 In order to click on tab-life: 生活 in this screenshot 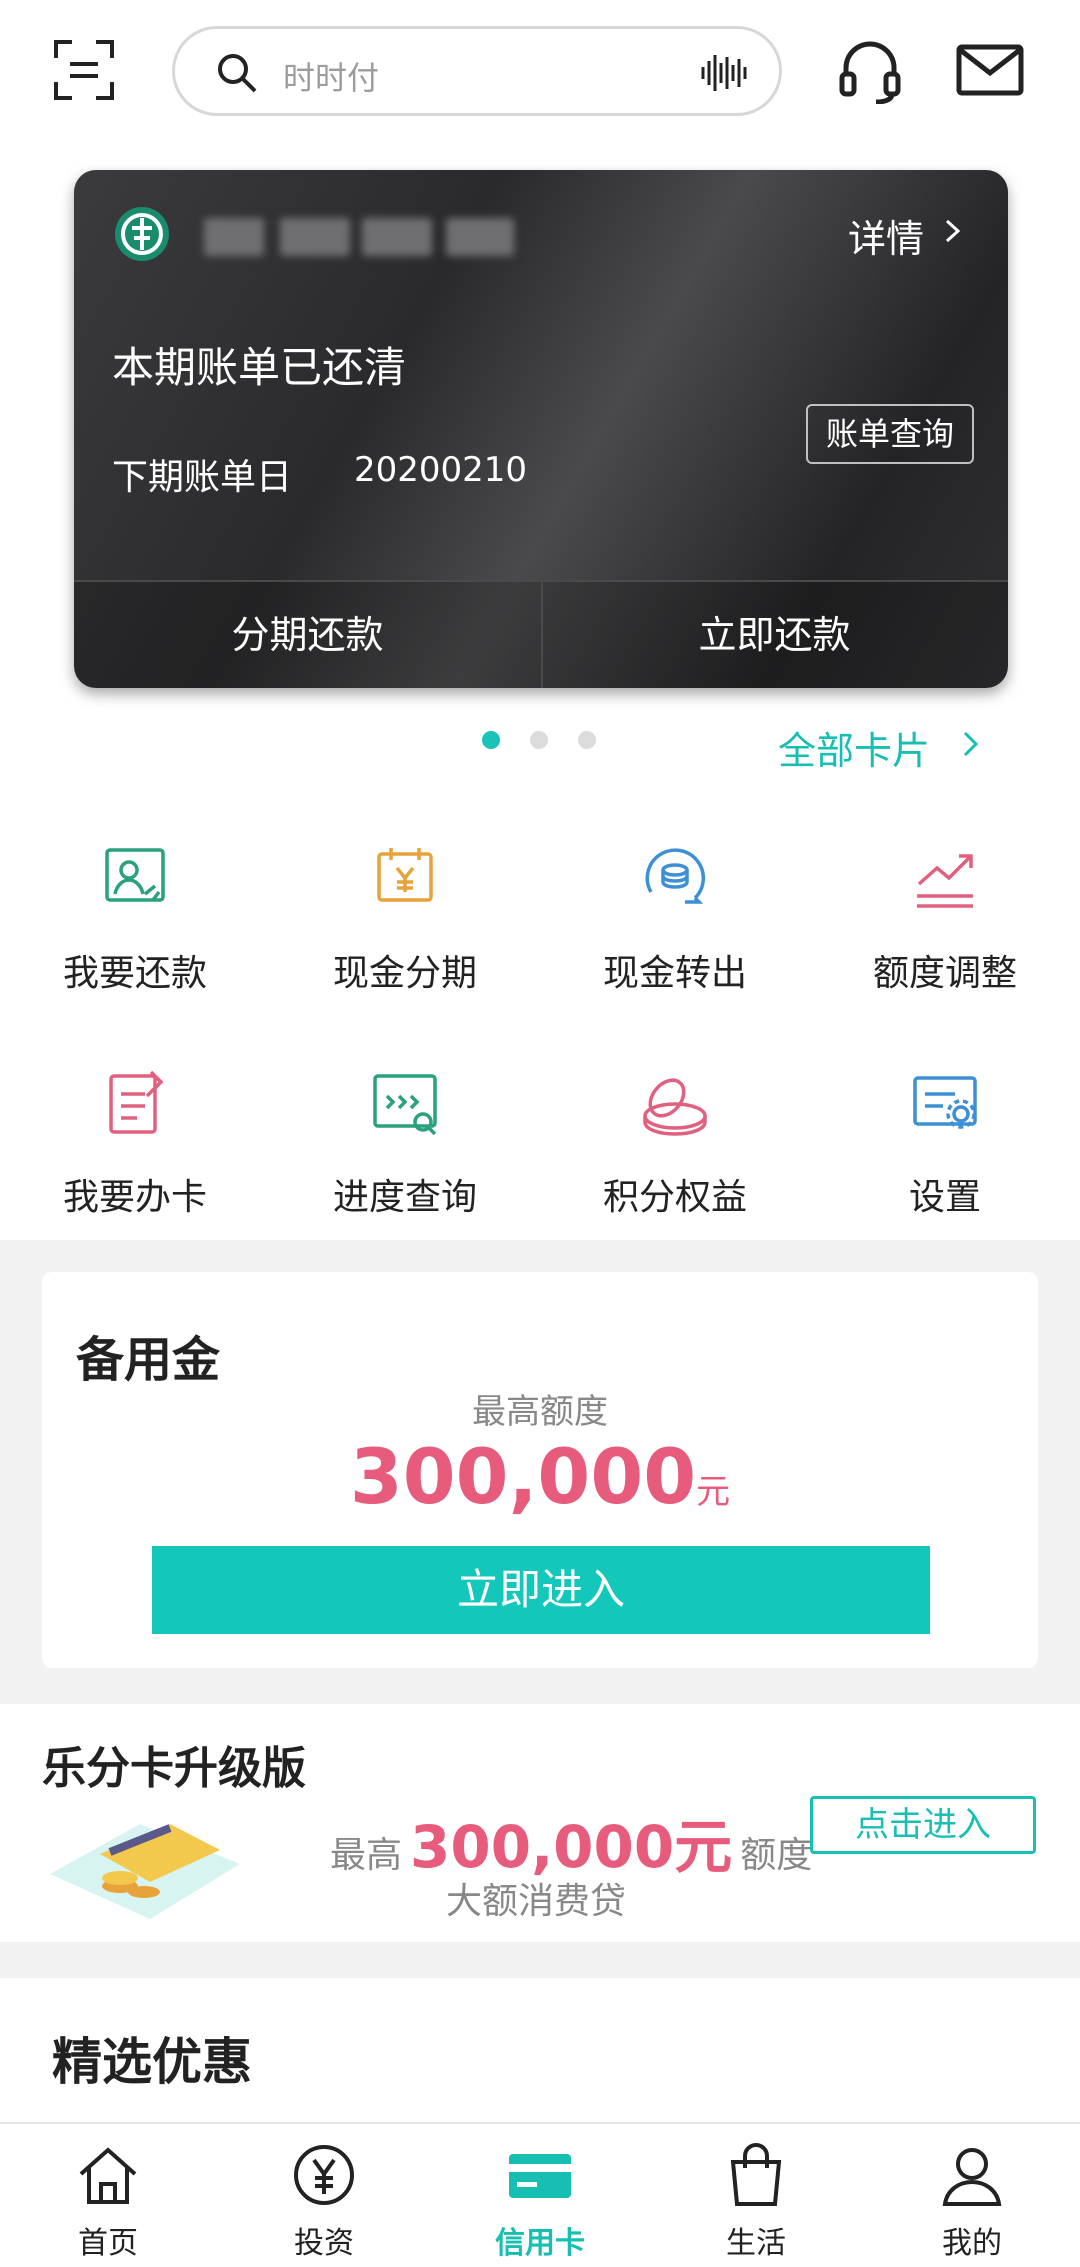, I will do `click(756, 2195)`.